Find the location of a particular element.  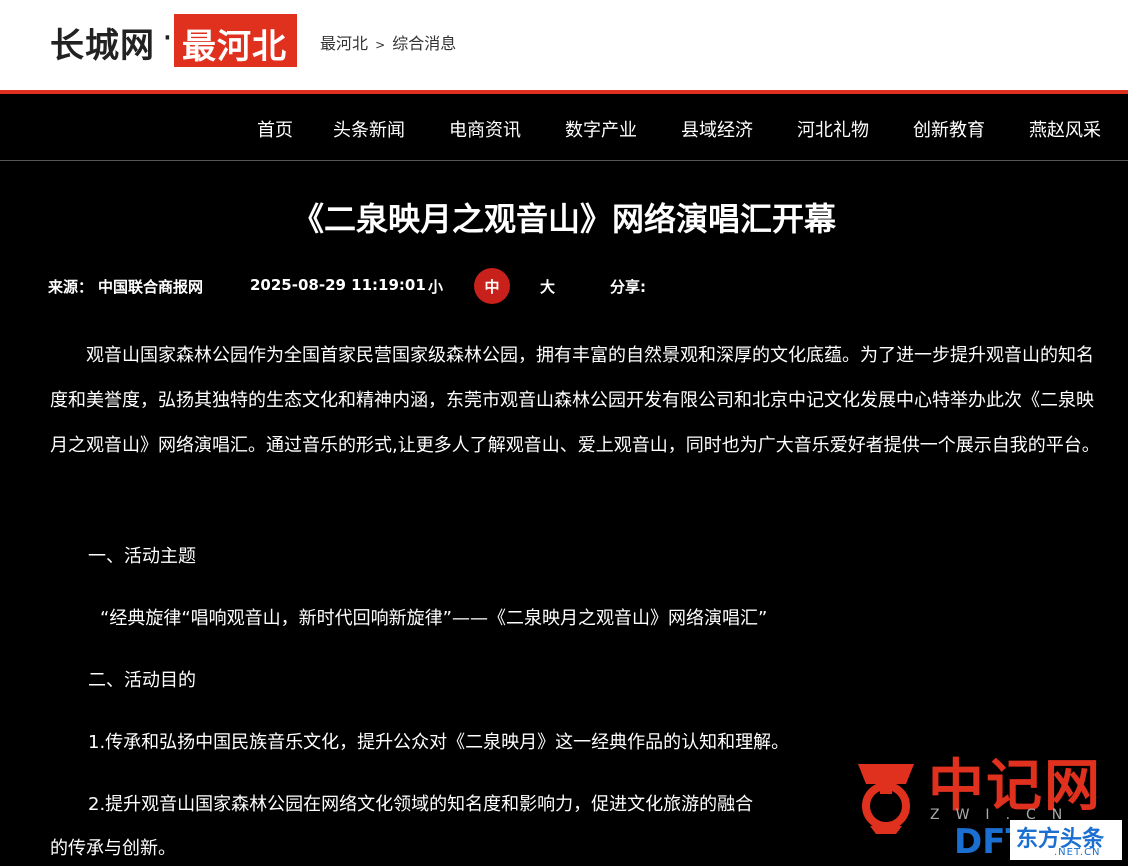

article-title: 《二泉映月之观音山》网络演唱汇开幕 is located at coordinates (563, 219).